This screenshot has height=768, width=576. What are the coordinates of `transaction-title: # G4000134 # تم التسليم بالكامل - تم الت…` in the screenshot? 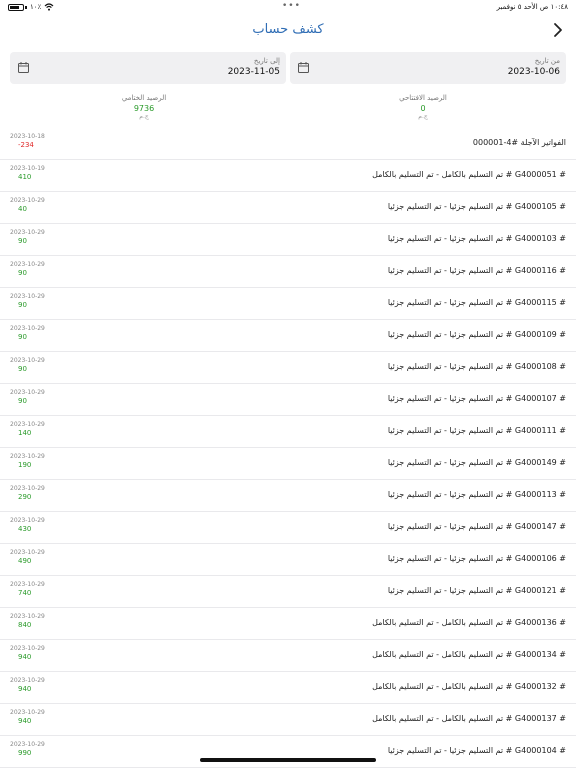 It's located at (469, 654).